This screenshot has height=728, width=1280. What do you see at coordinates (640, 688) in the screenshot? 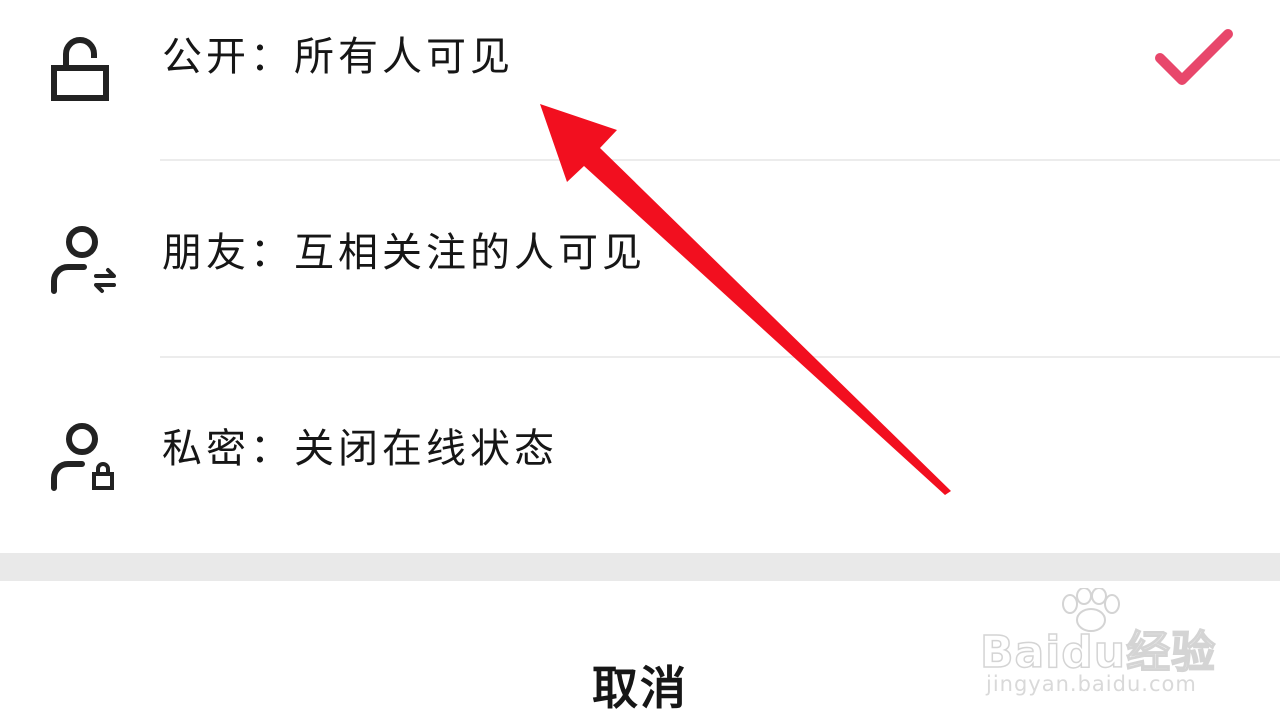
I see `cancel-button-label: 取消` at bounding box center [640, 688].